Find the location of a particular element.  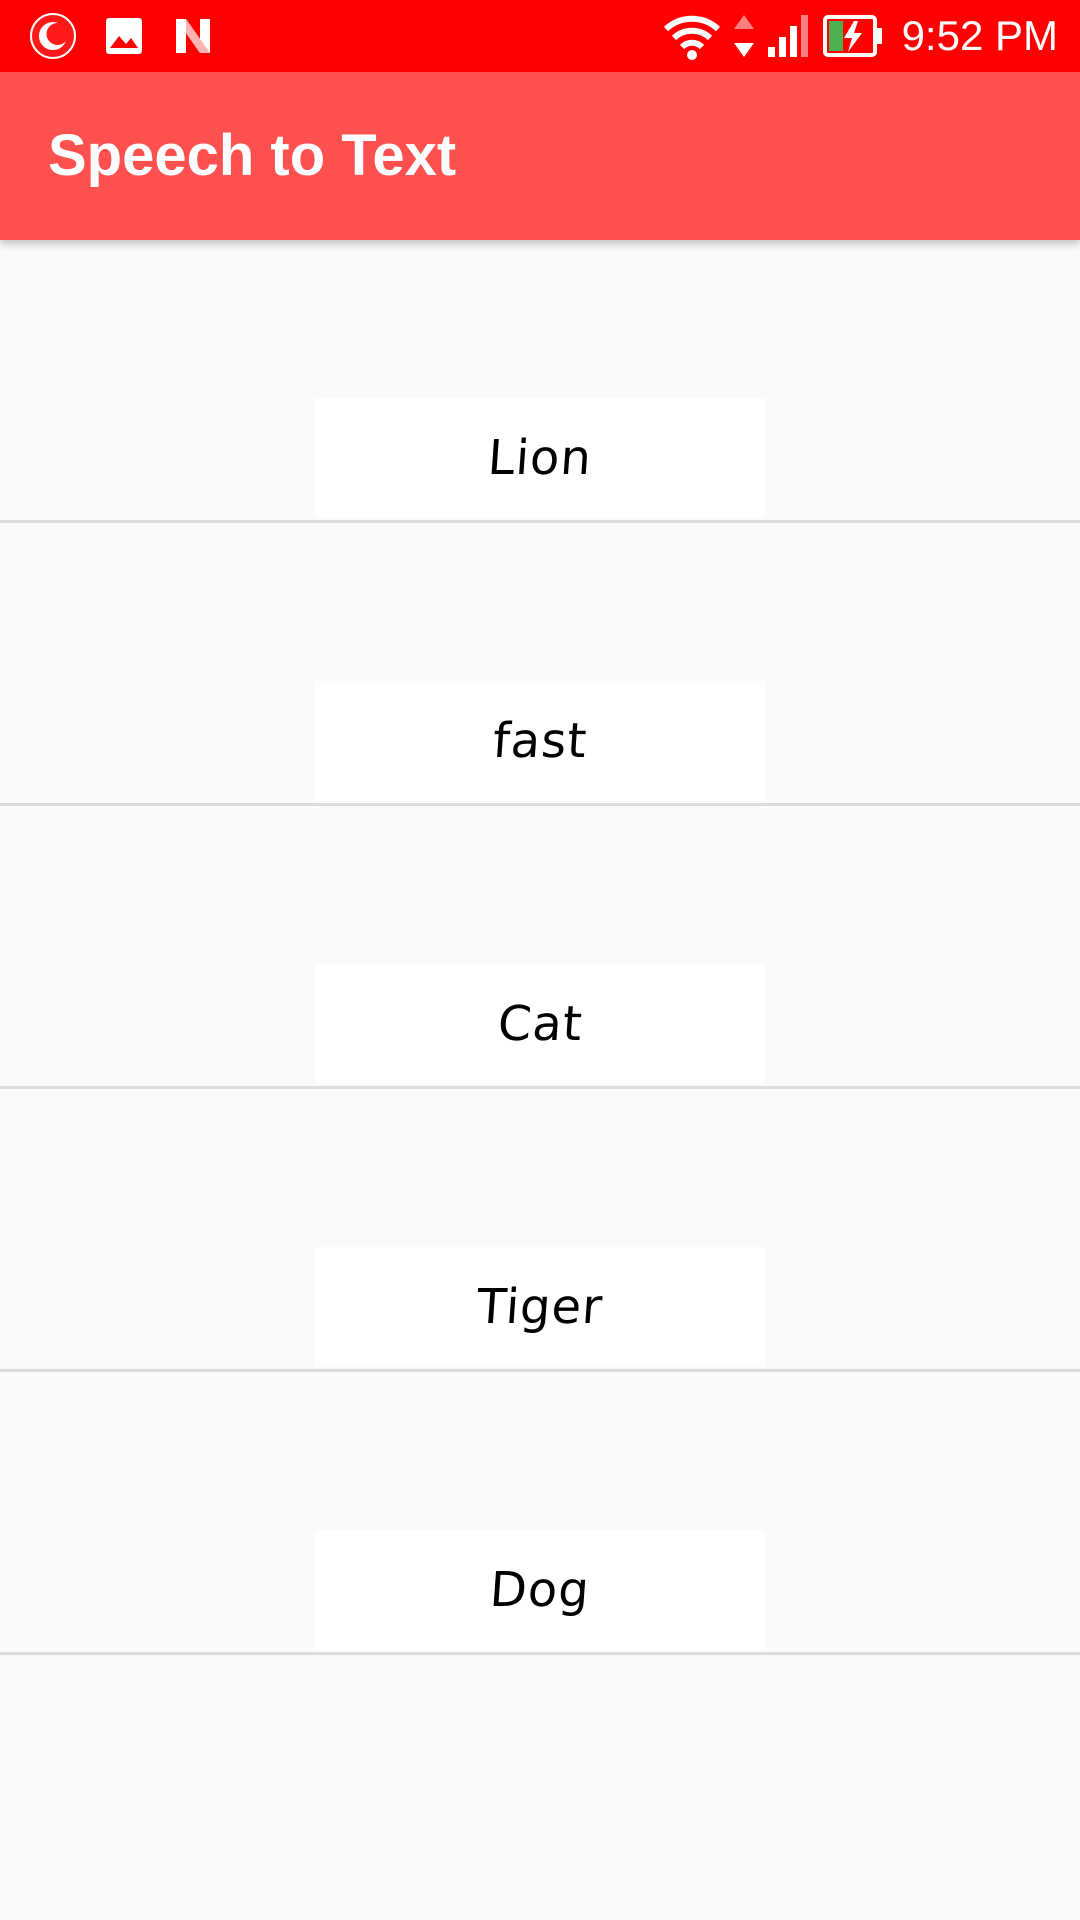

word-text: Cat is located at coordinates (540, 1024).